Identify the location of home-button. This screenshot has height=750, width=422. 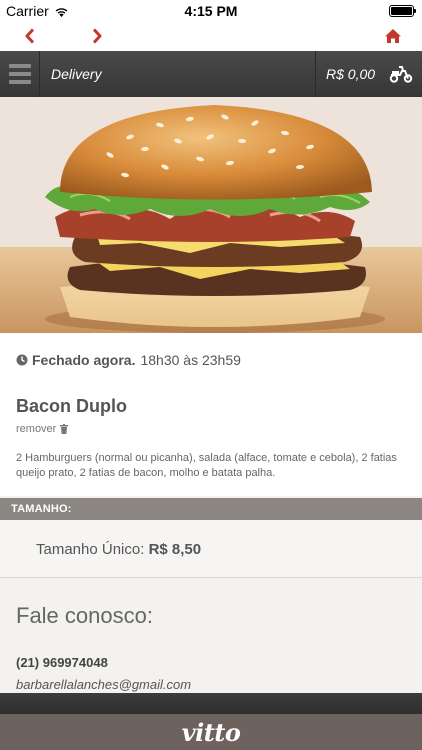
(393, 36).